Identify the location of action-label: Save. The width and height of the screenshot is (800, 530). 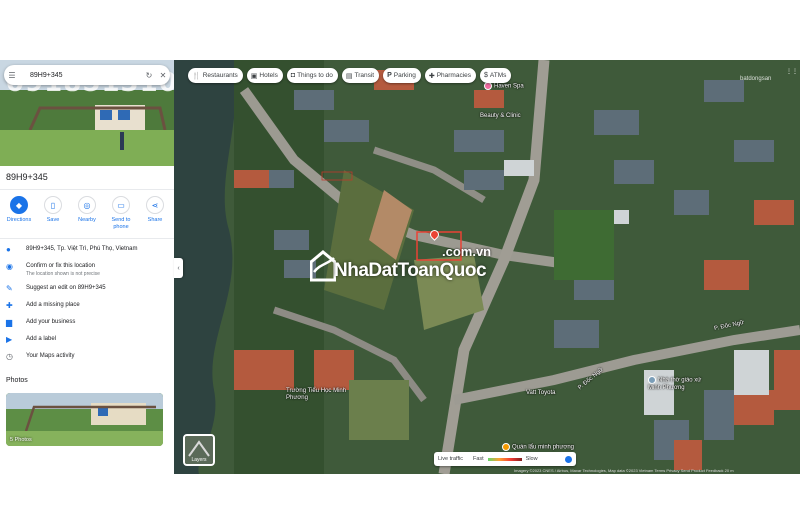
(53, 220).